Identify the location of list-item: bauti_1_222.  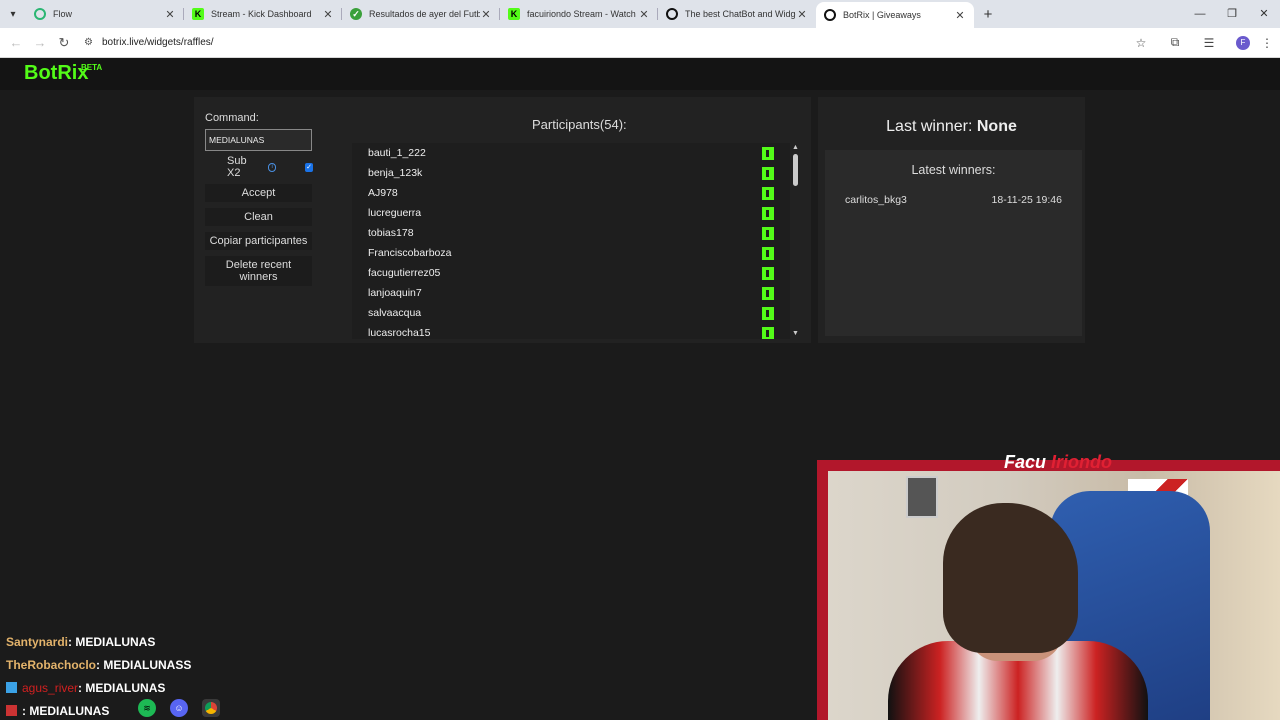
(571, 153).